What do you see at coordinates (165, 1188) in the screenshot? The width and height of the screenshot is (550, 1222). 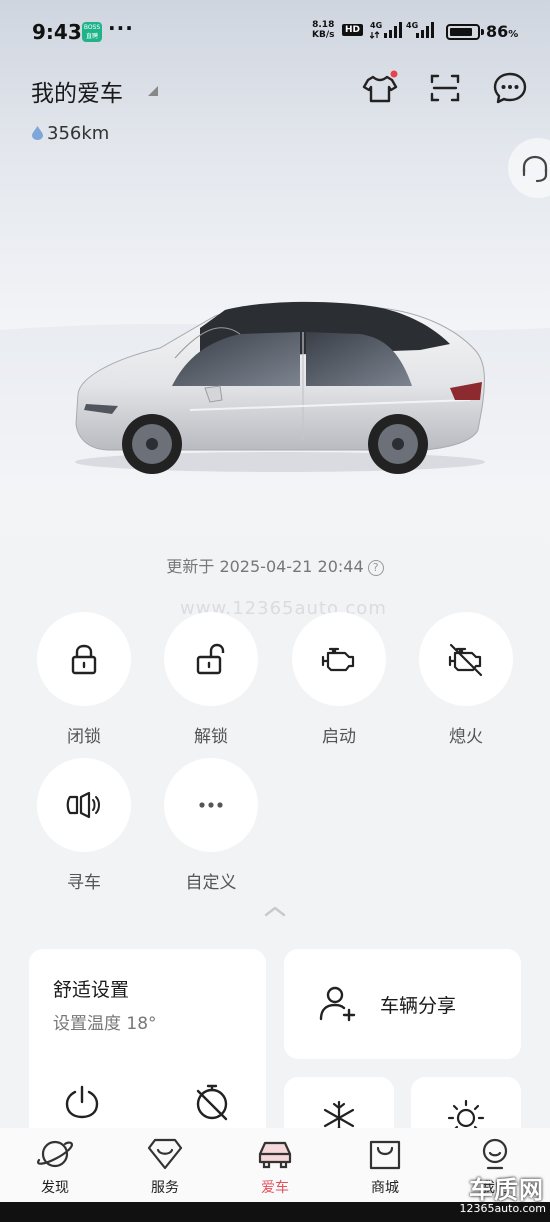 I see `nav-service-label: 服务` at bounding box center [165, 1188].